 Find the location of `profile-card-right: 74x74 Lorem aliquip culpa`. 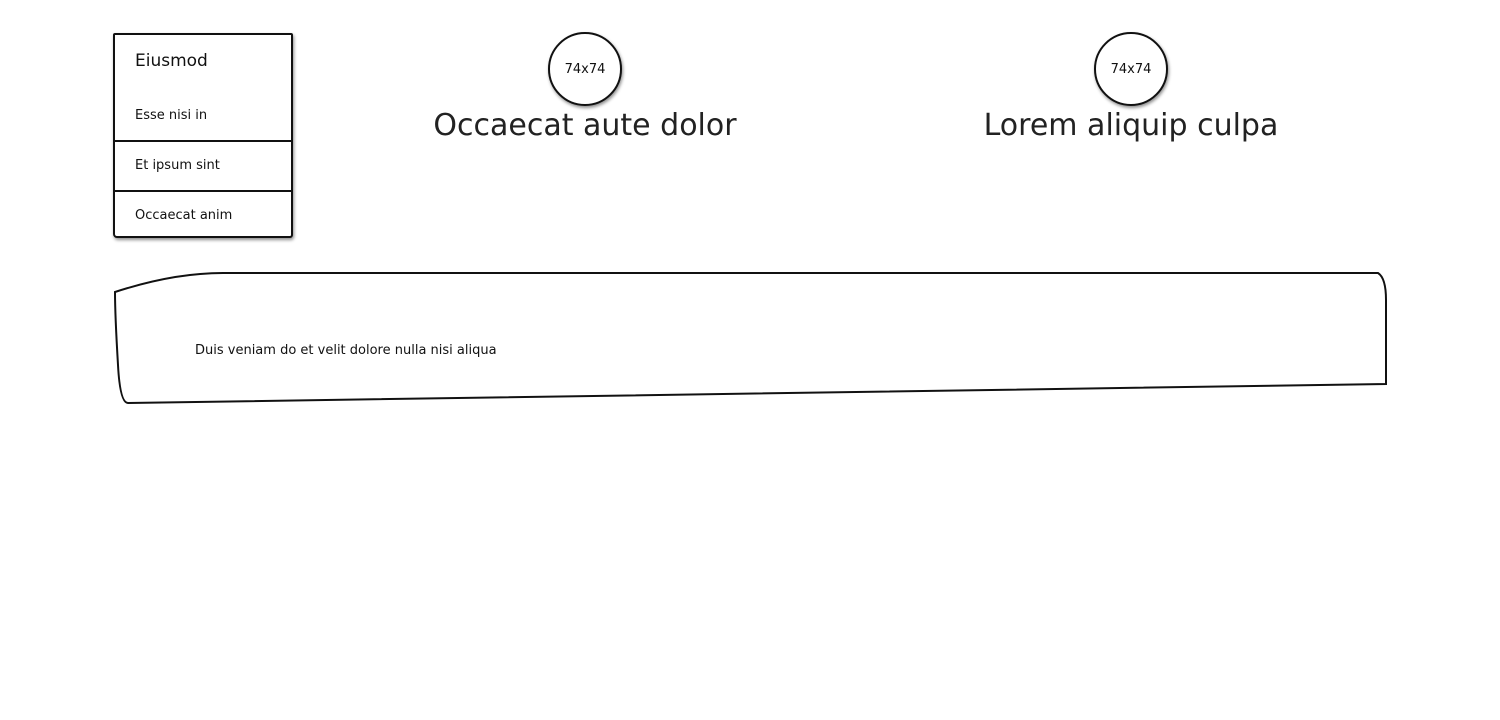

profile-card-right: 74x74 Lorem aliquip culpa is located at coordinates (1131, 87).